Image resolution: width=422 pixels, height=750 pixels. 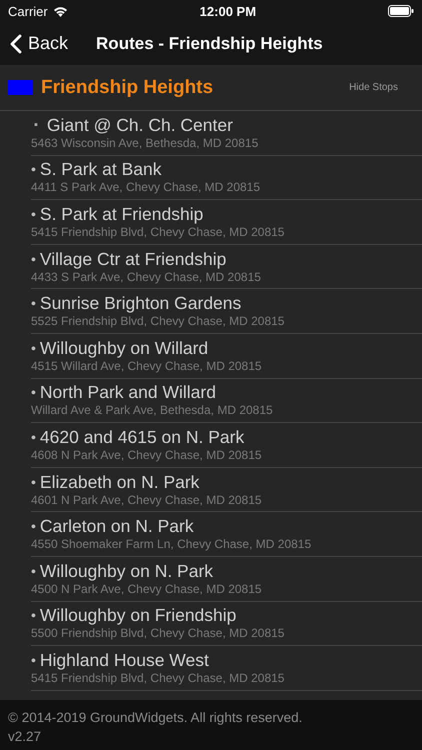 I want to click on stop-row: • North Park and Willard Willard Ave & Park Ave, Bethesda, MD 20815, so click(x=226, y=401).